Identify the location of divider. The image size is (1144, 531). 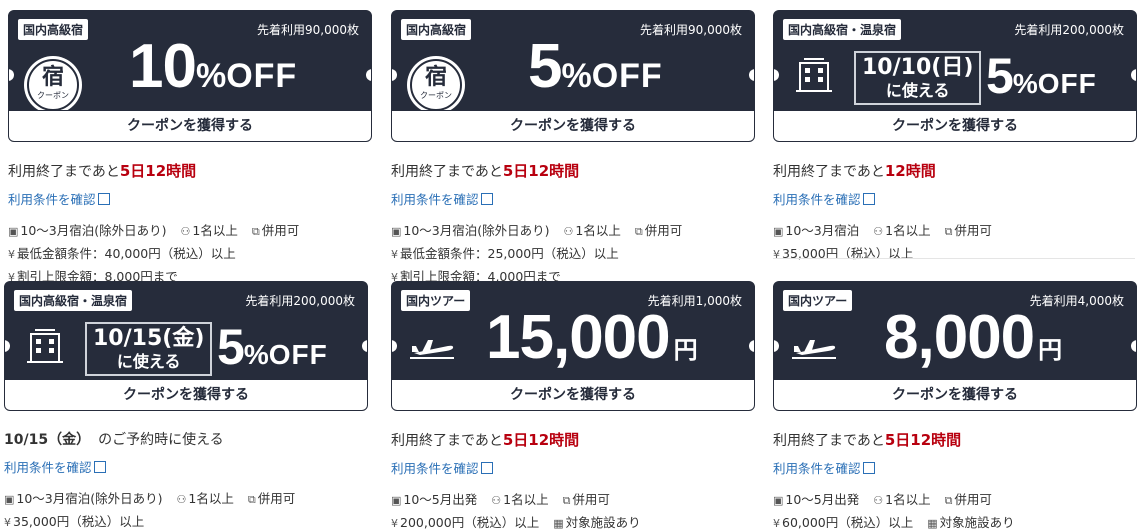
(954, 258).